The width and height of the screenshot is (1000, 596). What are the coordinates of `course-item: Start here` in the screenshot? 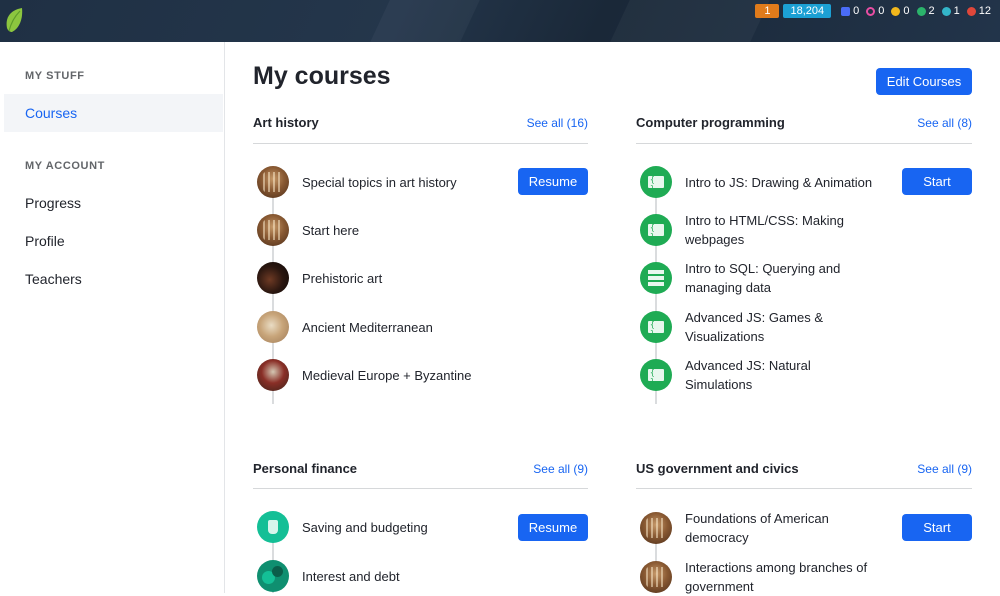 It's located at (308, 230).